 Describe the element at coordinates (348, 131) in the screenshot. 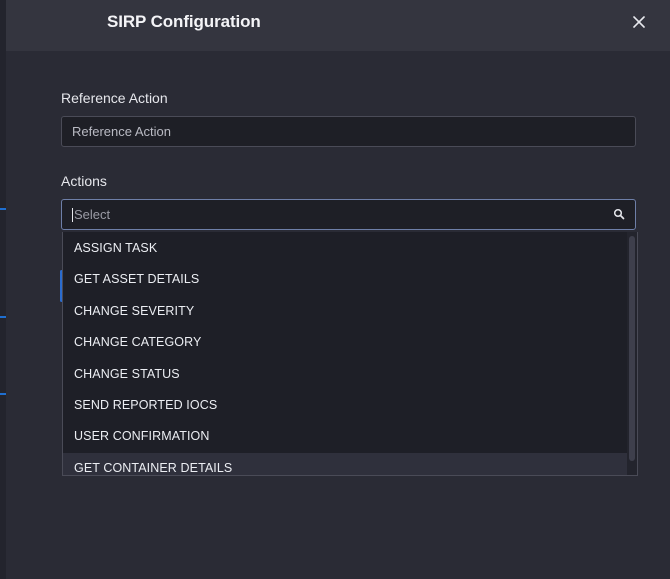

I see `reference-action-input: Reference Action` at that location.